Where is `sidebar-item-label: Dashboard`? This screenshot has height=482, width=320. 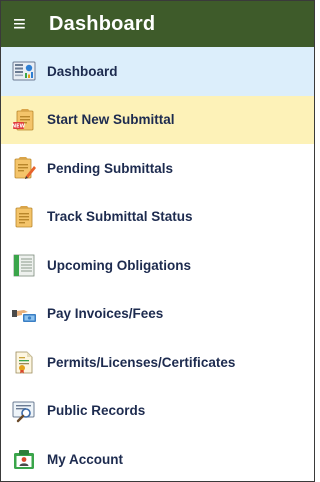
sidebar-item-label: Dashboard is located at coordinates (82, 71).